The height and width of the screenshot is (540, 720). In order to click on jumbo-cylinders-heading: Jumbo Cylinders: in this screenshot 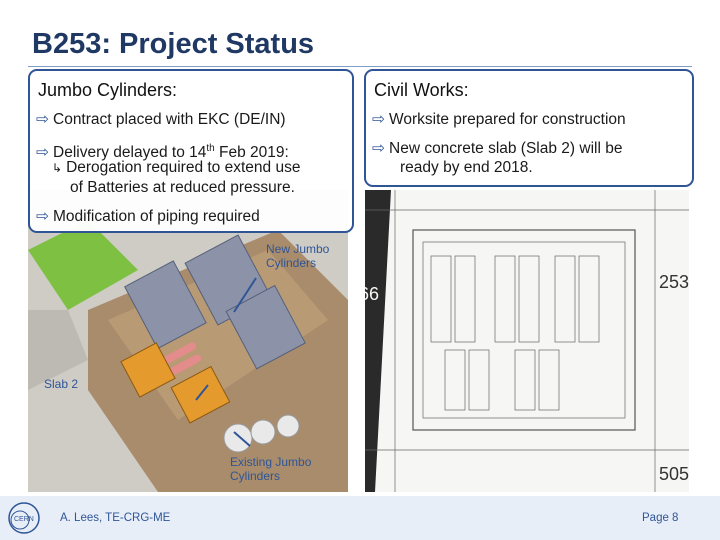, I will do `click(108, 90)`.